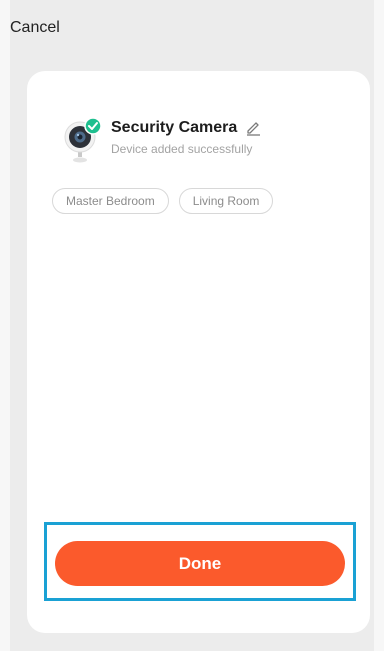  I want to click on device-name: Security Camera, so click(174, 127).